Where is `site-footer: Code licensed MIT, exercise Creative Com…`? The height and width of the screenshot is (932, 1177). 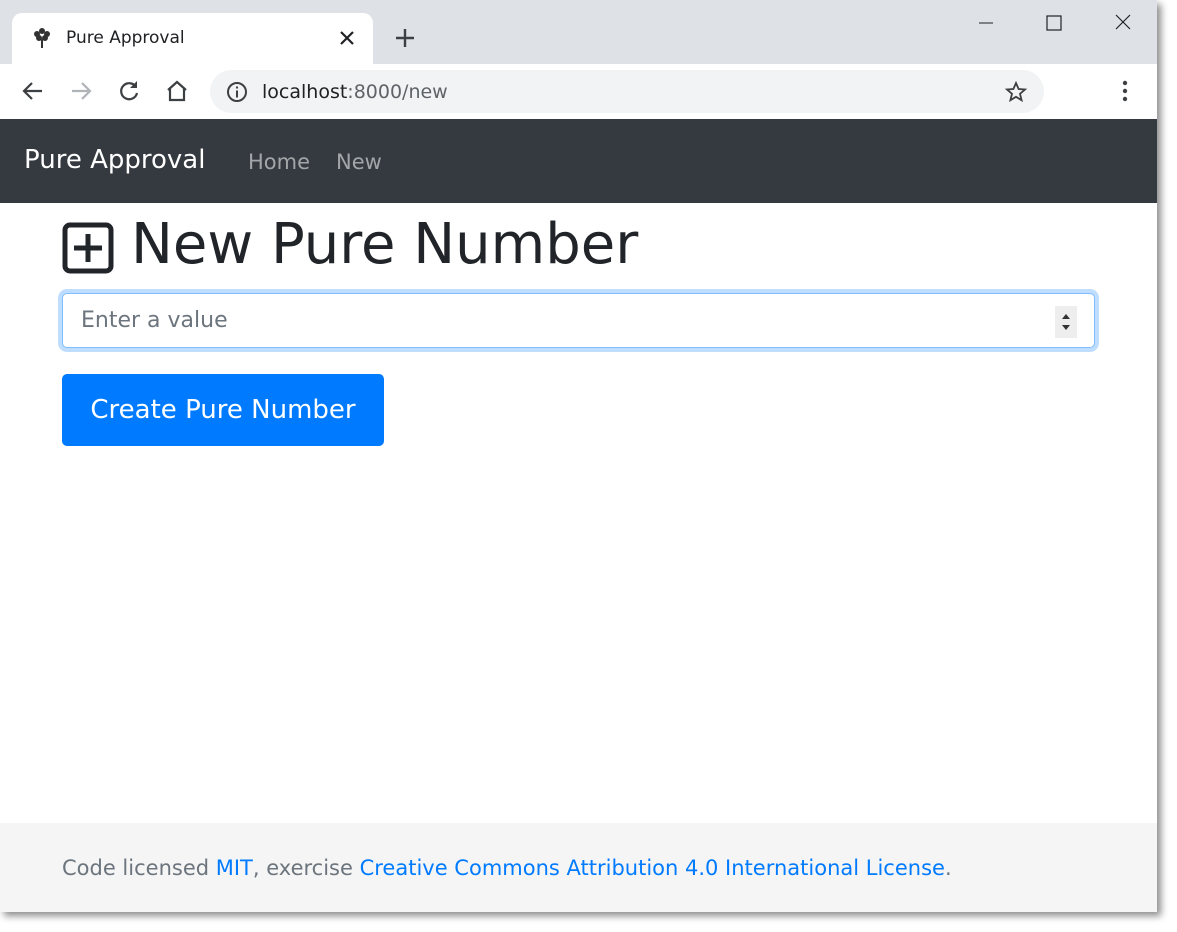 site-footer: Code licensed MIT, exercise Creative Com… is located at coordinates (578, 867).